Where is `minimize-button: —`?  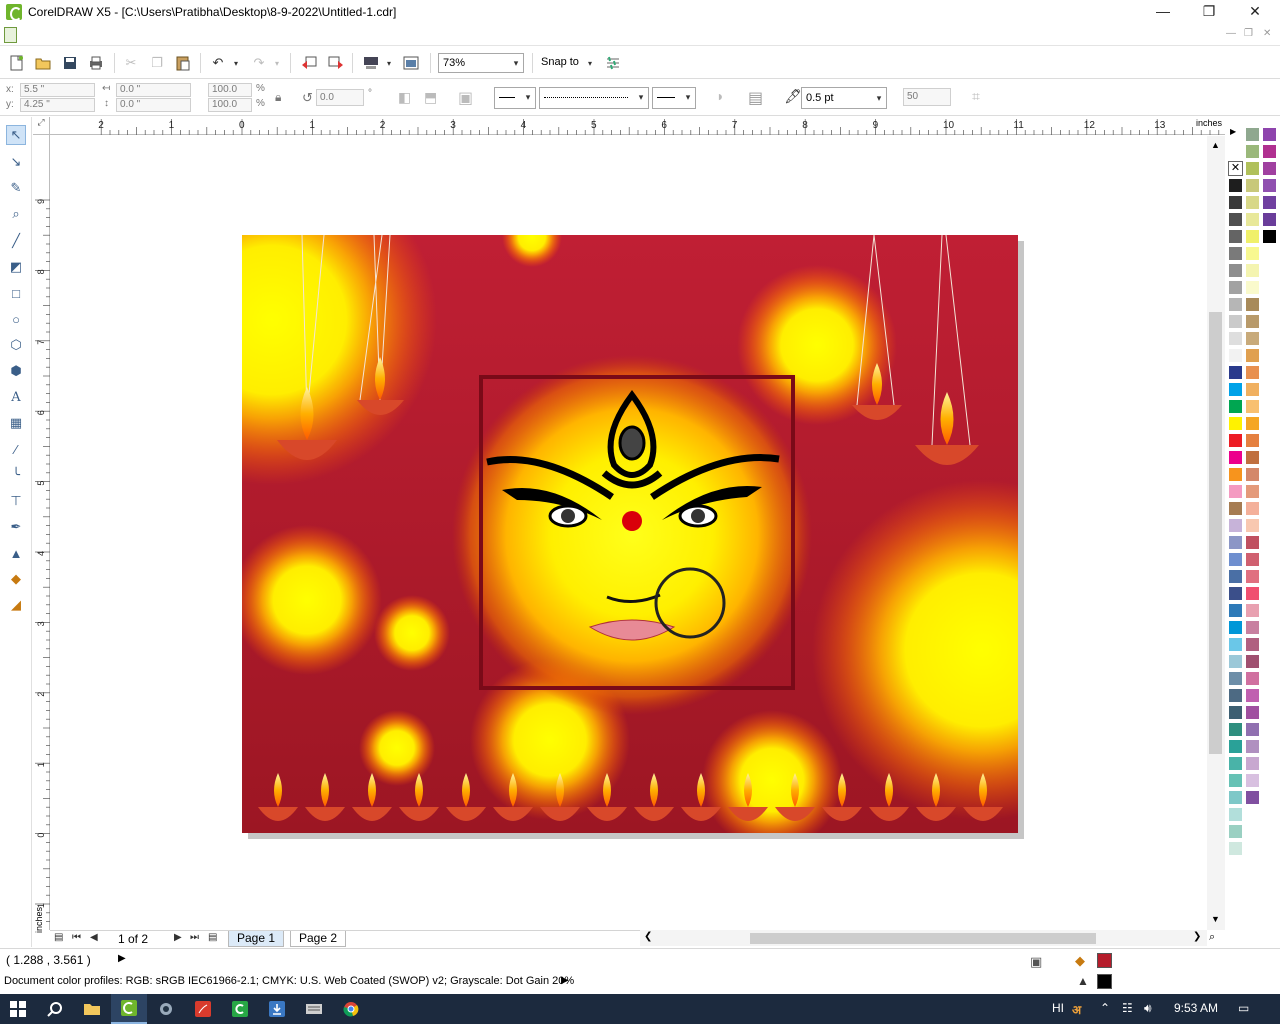
minimize-button: — is located at coordinates (1163, 12).